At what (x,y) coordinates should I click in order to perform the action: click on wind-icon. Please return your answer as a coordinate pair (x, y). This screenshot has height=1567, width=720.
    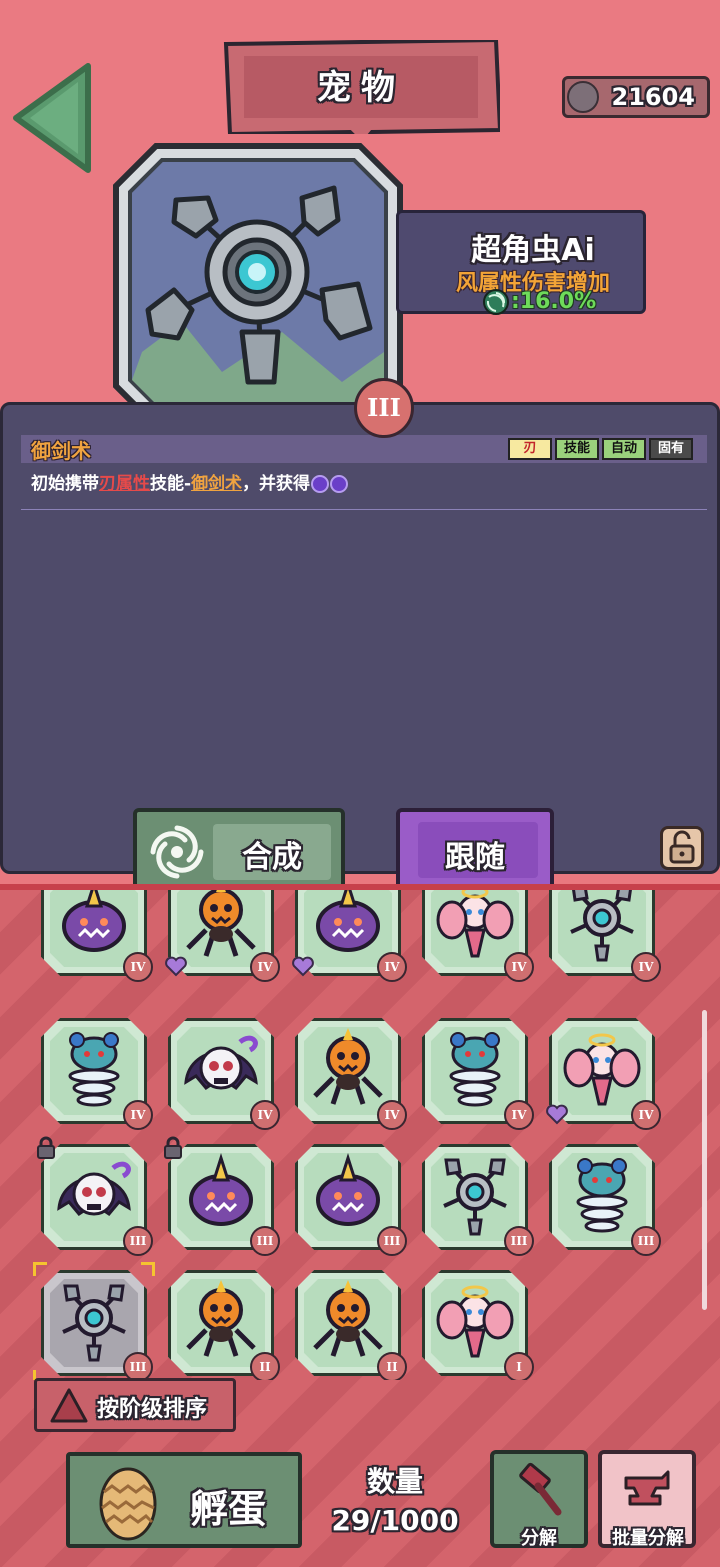
    Looking at the image, I should click on (496, 302).